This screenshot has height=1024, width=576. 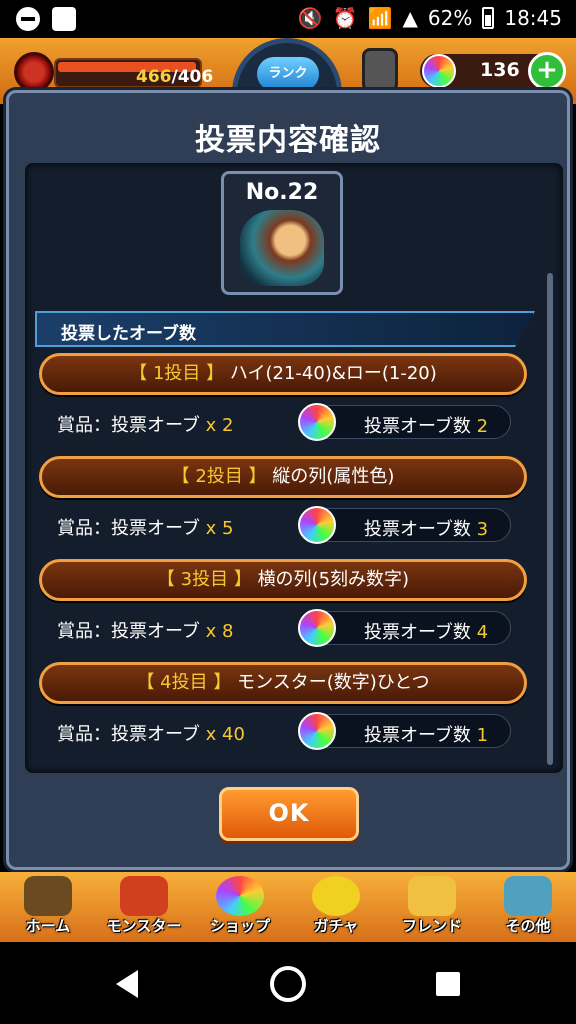 I want to click on vote-bar-3: 【 3投目 】 横の列(5刻み数字), so click(x=283, y=580).